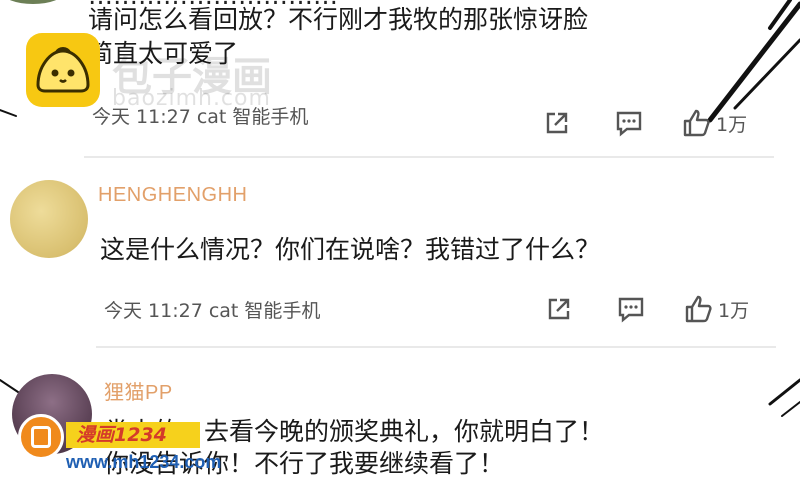 Image resolution: width=800 pixels, height=482 pixels. What do you see at coordinates (191, 98) in the screenshot?
I see `watermark-url: baozimh.com` at bounding box center [191, 98].